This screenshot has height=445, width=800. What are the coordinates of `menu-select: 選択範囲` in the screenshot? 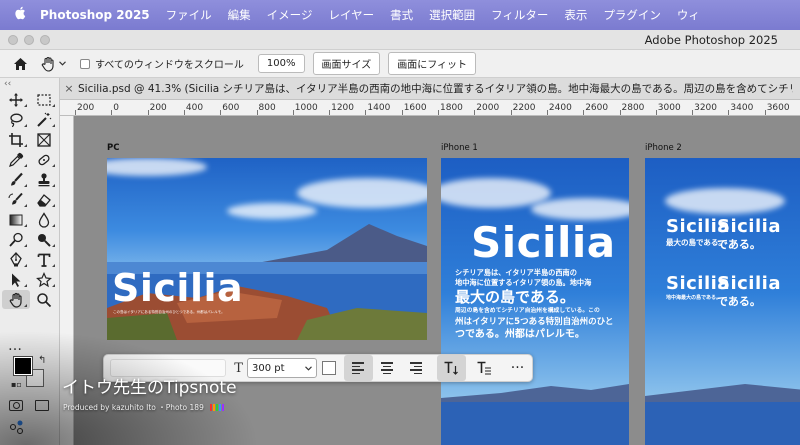 It's located at (452, 15).